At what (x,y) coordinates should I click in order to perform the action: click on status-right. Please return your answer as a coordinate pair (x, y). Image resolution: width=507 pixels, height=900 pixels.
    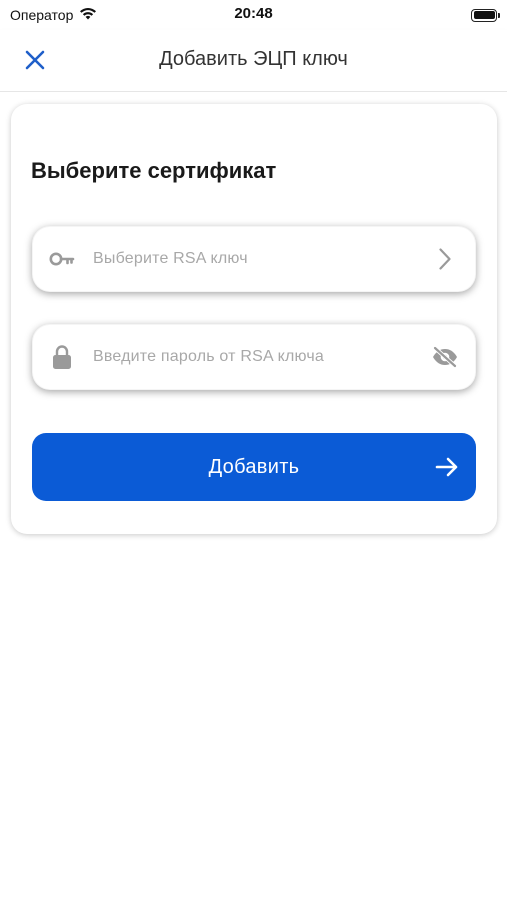
    Looking at the image, I should click on (485, 15).